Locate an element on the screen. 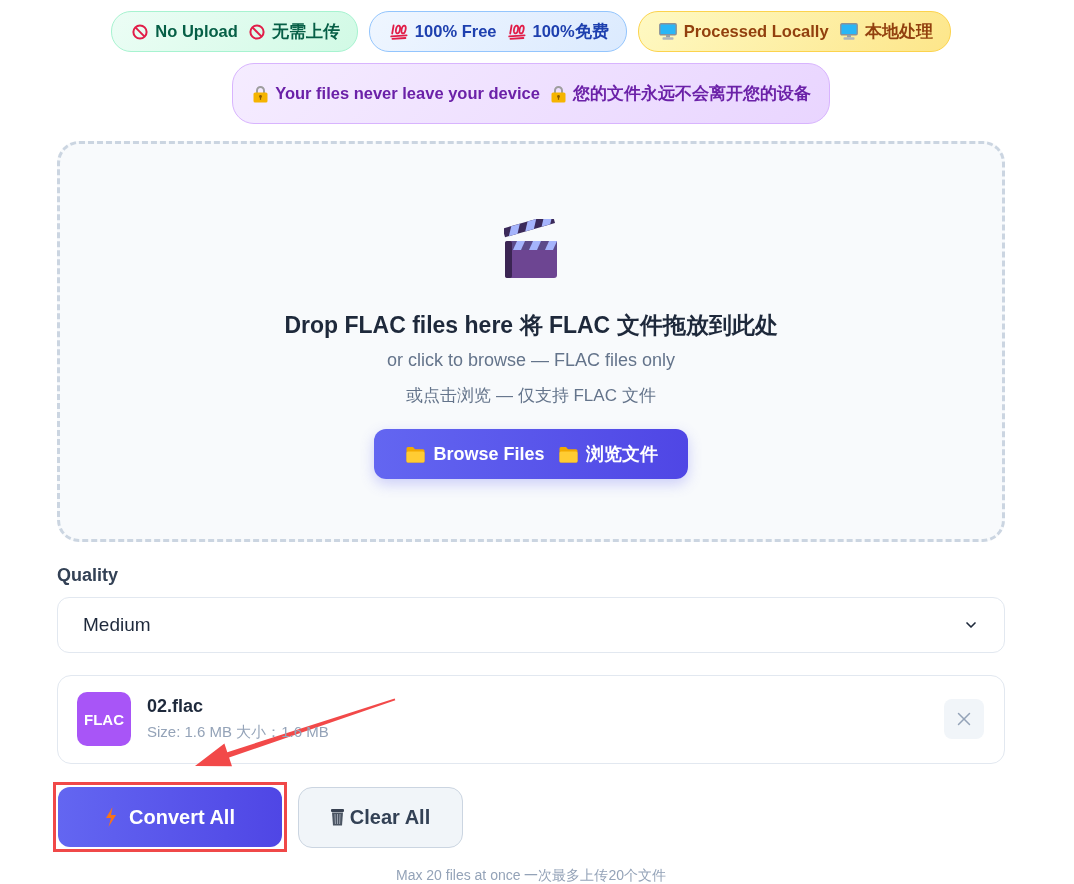  file-size: Size: 1.6 MB 大小：1.6 MB is located at coordinates (238, 733).